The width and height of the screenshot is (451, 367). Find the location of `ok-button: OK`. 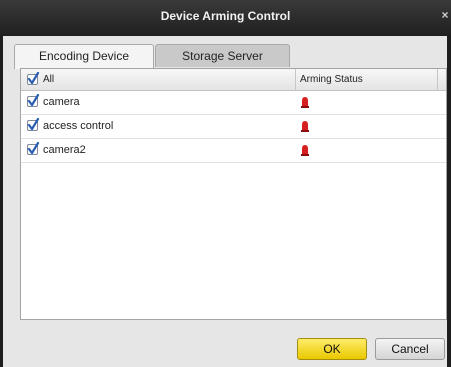

ok-button: OK is located at coordinates (332, 349).